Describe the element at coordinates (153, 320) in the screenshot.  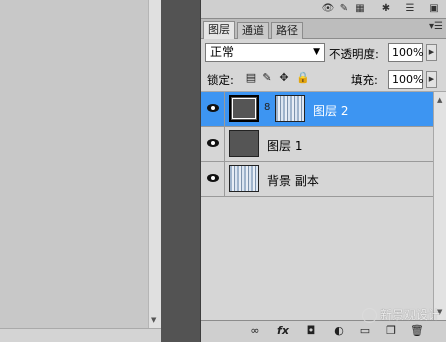
I see `scroll-down-arrow-icon: ▼` at that location.